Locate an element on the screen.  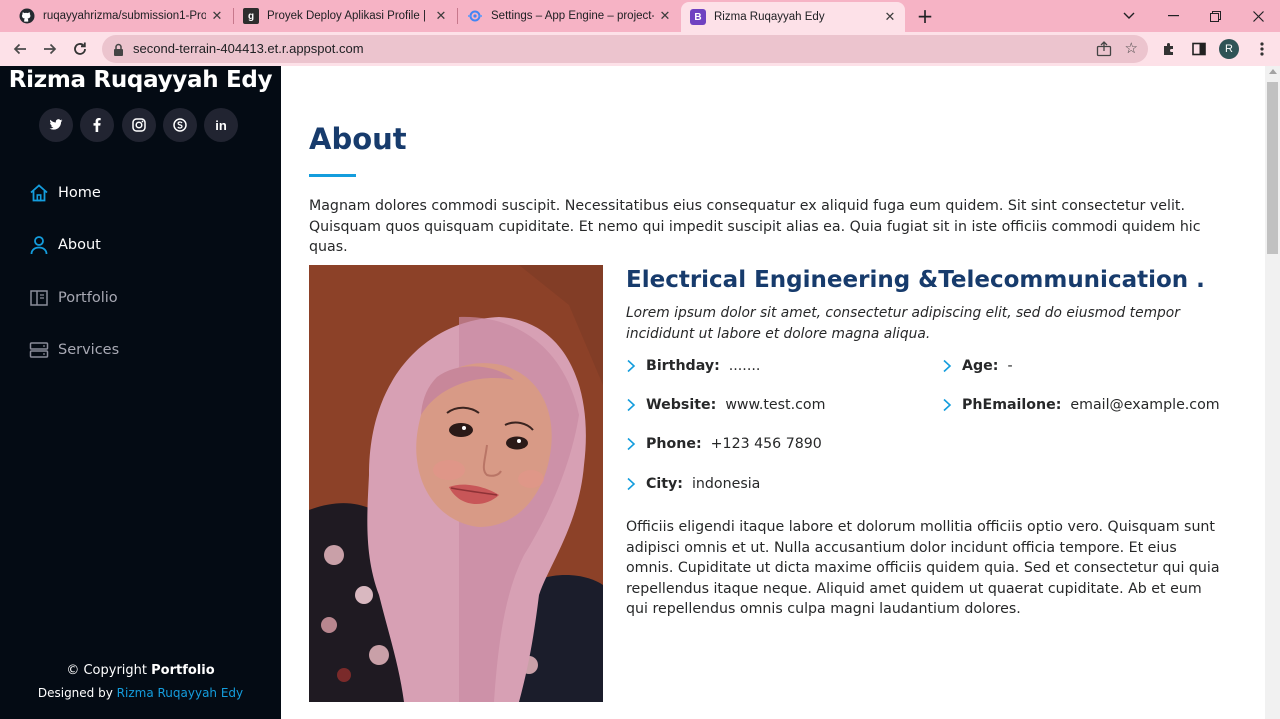
info-website: Website: www.test.com is located at coordinates (725, 405).